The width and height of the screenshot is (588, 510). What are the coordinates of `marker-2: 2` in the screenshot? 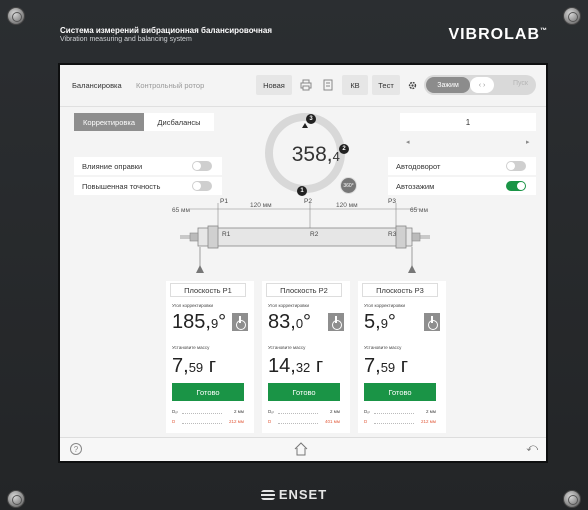 It's located at (344, 149).